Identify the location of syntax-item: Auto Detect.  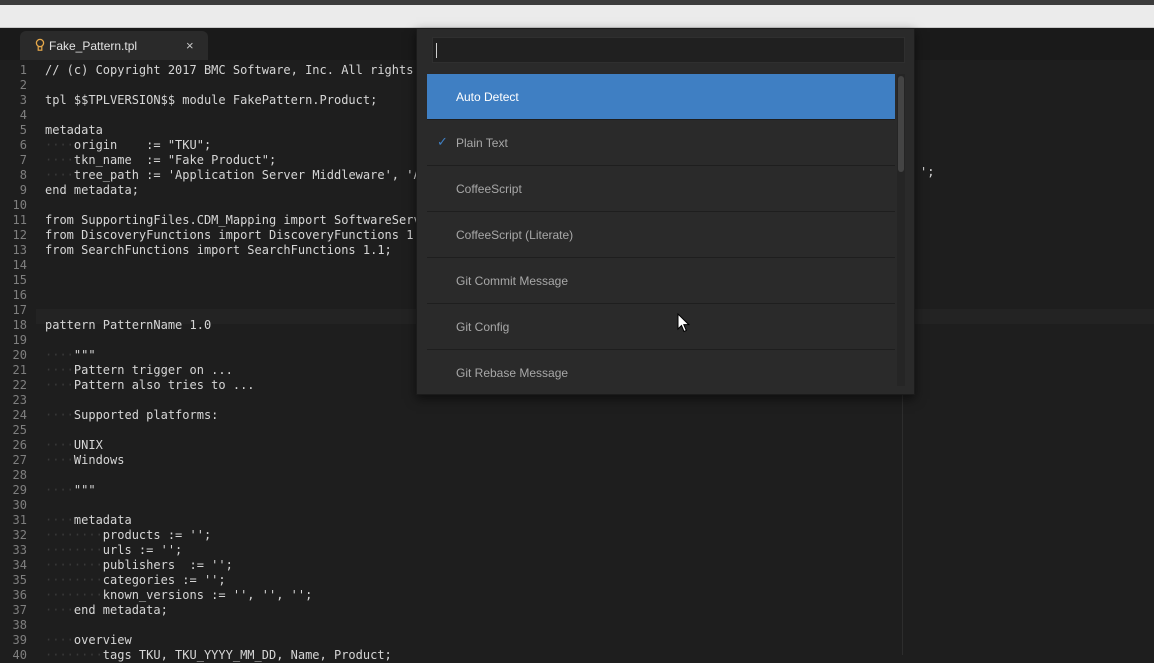
(661, 97).